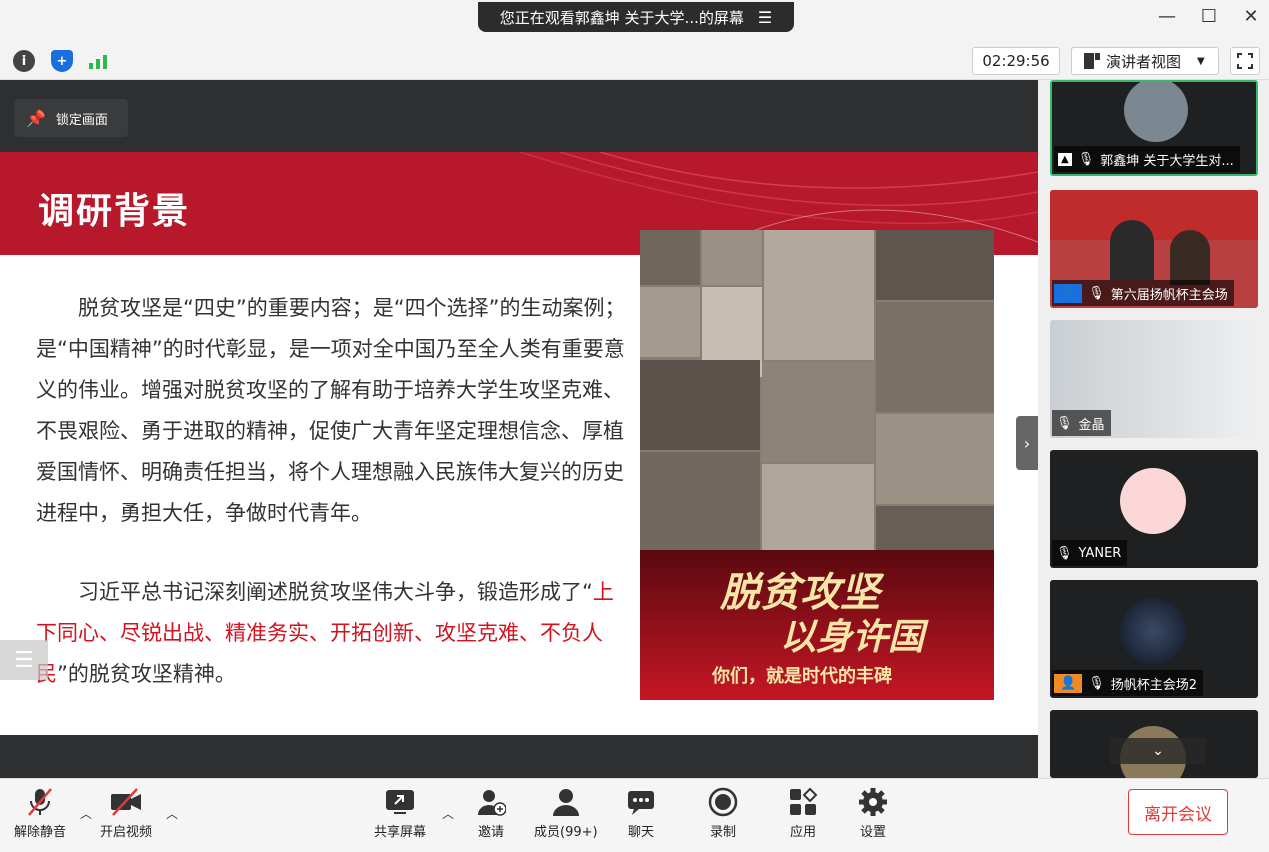  I want to click on start-video-label: 开启视频, so click(126, 832).